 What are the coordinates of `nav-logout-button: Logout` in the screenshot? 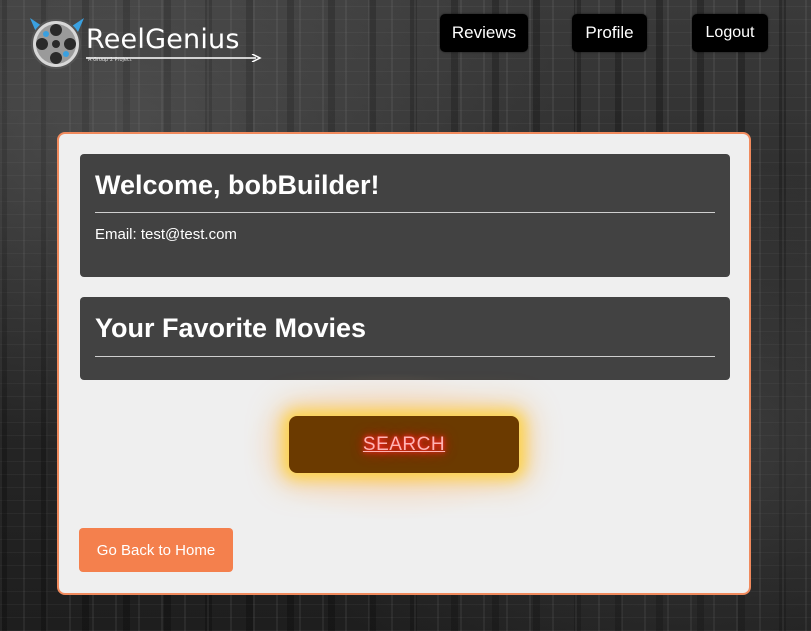 It's located at (730, 33).